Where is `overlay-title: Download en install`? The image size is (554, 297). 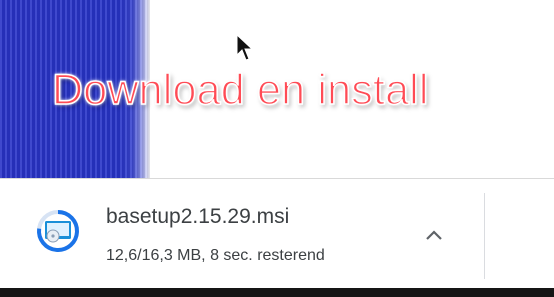
overlay-title: Download en install is located at coordinates (240, 90).